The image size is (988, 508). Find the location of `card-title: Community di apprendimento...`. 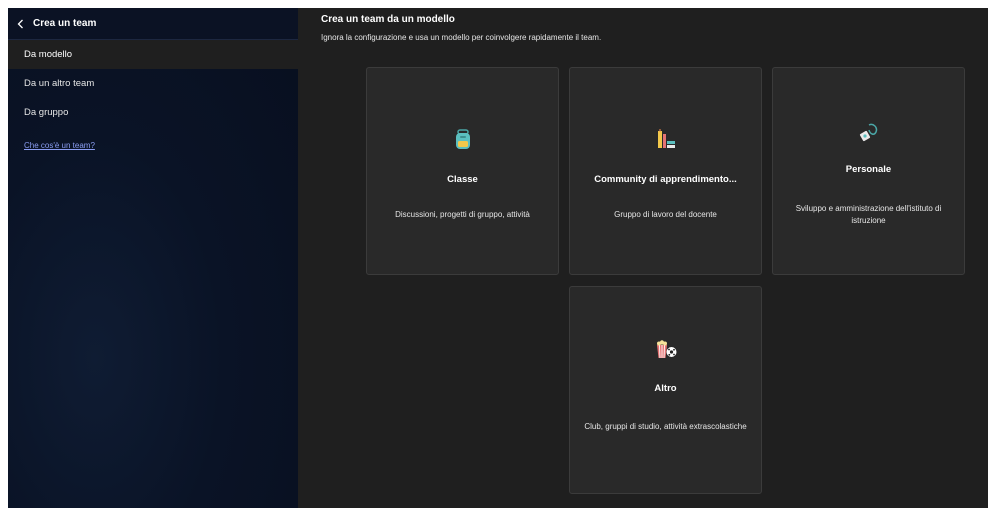

card-title: Community di apprendimento... is located at coordinates (665, 179).